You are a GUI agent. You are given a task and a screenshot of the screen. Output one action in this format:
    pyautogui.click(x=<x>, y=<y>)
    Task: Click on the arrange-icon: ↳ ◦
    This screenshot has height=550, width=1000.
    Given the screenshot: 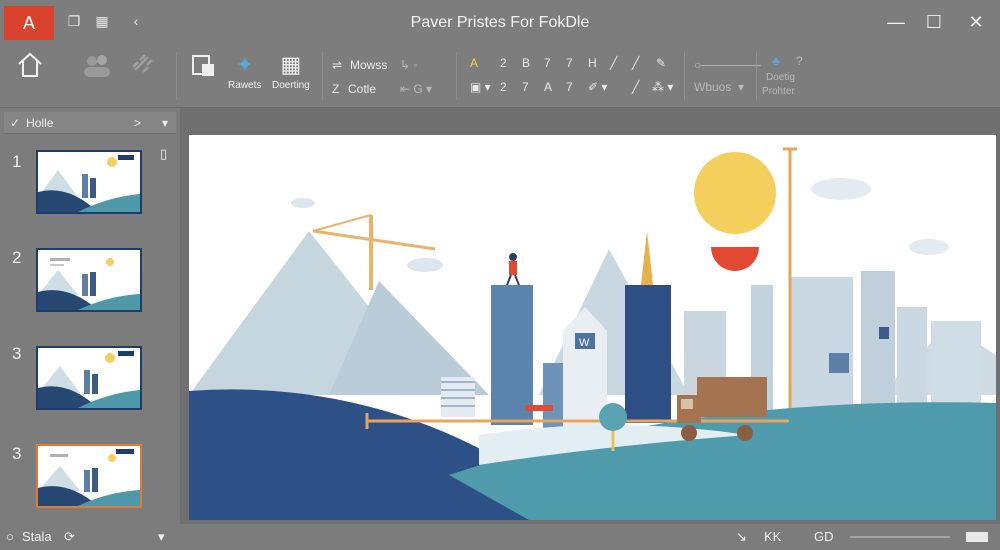 What is the action you would take?
    pyautogui.click(x=409, y=65)
    